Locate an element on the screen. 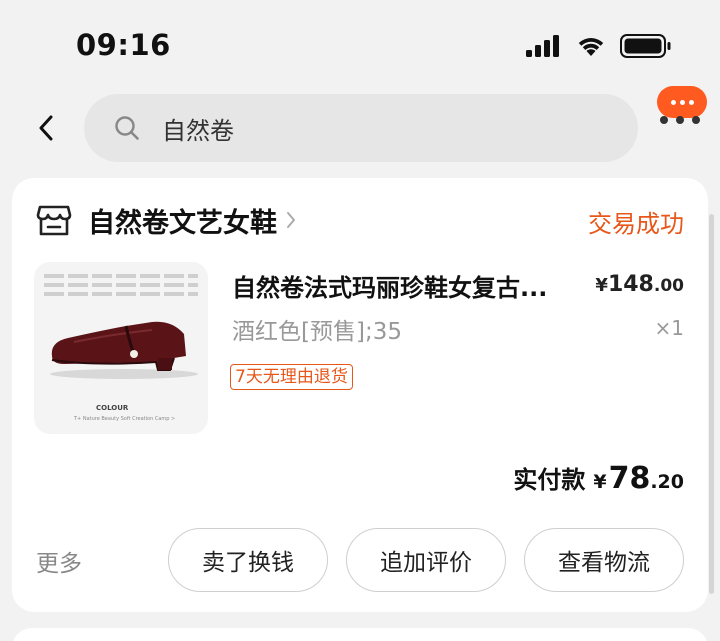 This screenshot has height=641, width=720. nav-bar: 自然卷 is located at coordinates (360, 125).